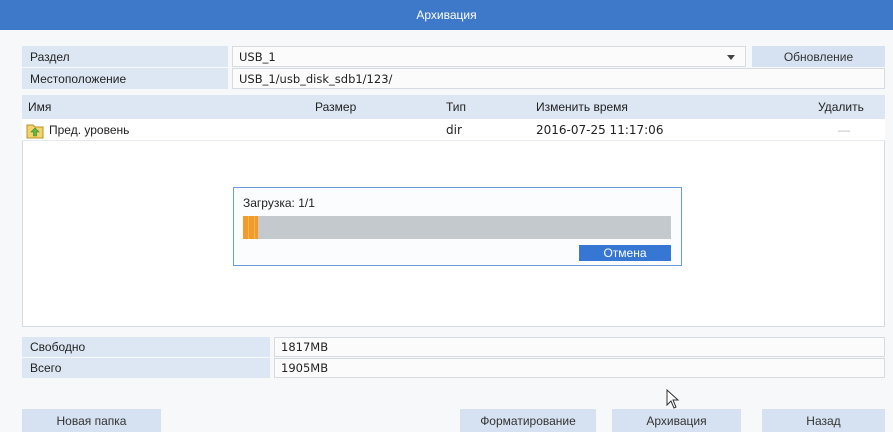 The width and height of the screenshot is (893, 432). What do you see at coordinates (844, 130) in the screenshot?
I see `row-delete: —` at bounding box center [844, 130].